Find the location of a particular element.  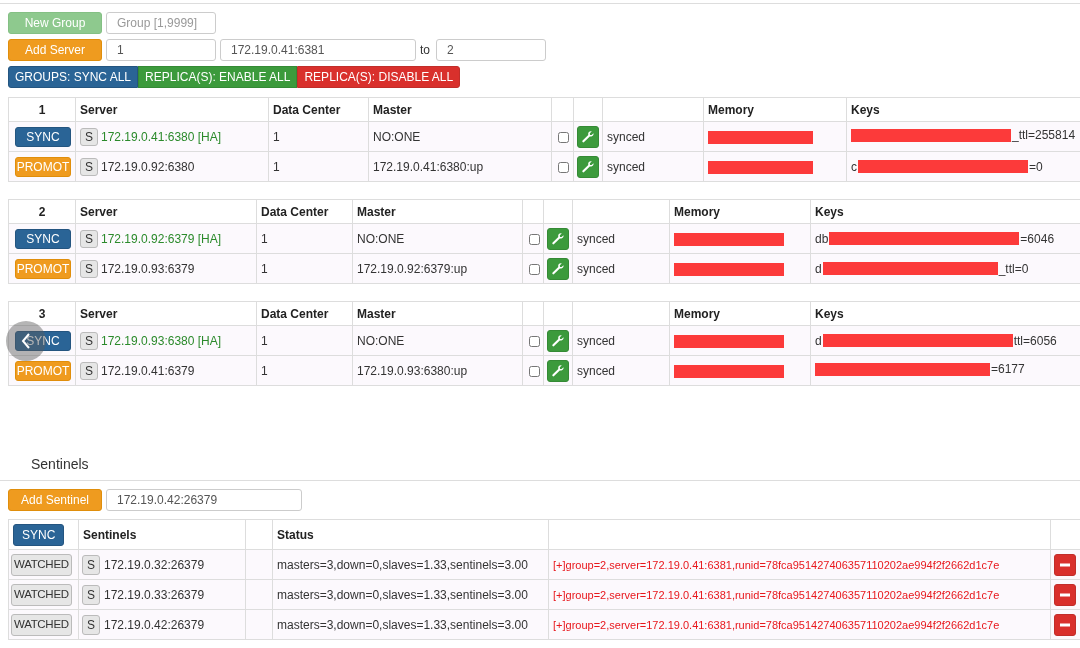

keys-value: _ttl=0 is located at coordinates (1013, 268).